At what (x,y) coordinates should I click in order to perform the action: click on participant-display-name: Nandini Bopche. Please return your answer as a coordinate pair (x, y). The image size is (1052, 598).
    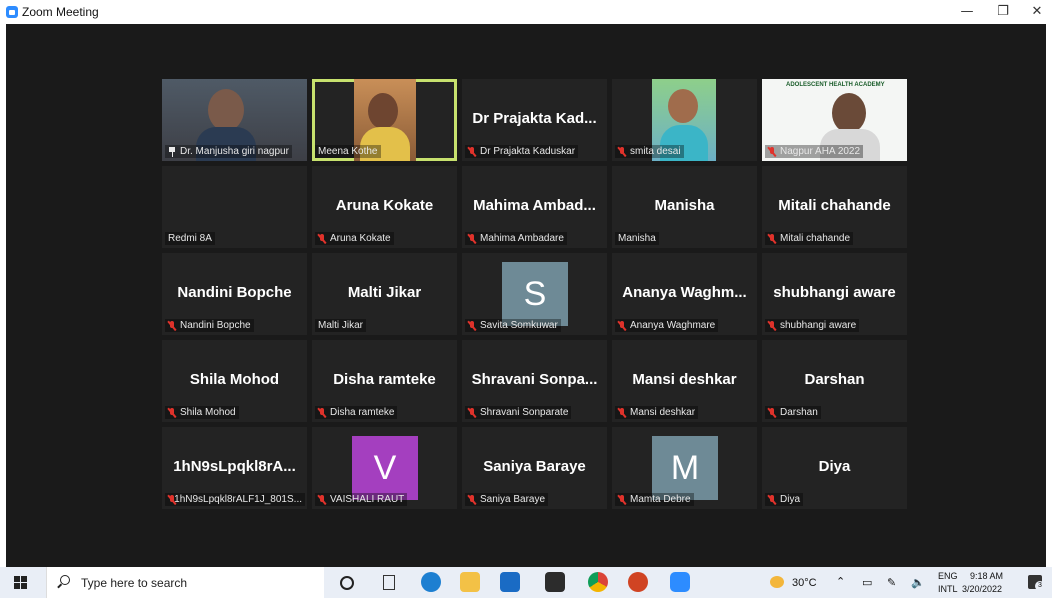
    Looking at the image, I should click on (234, 292).